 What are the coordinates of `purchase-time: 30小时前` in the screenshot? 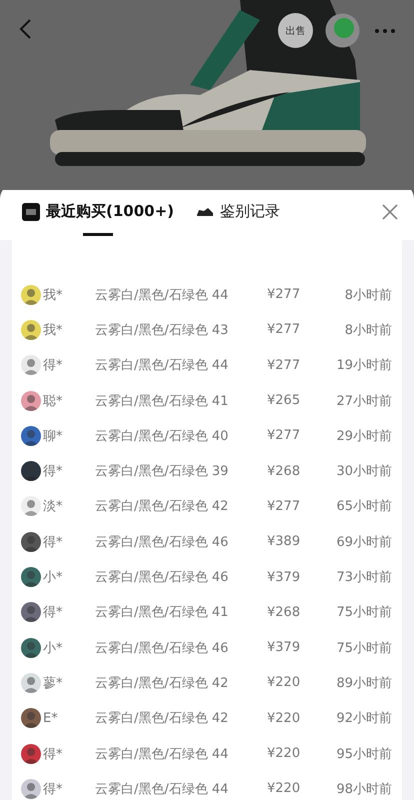 It's located at (363, 471).